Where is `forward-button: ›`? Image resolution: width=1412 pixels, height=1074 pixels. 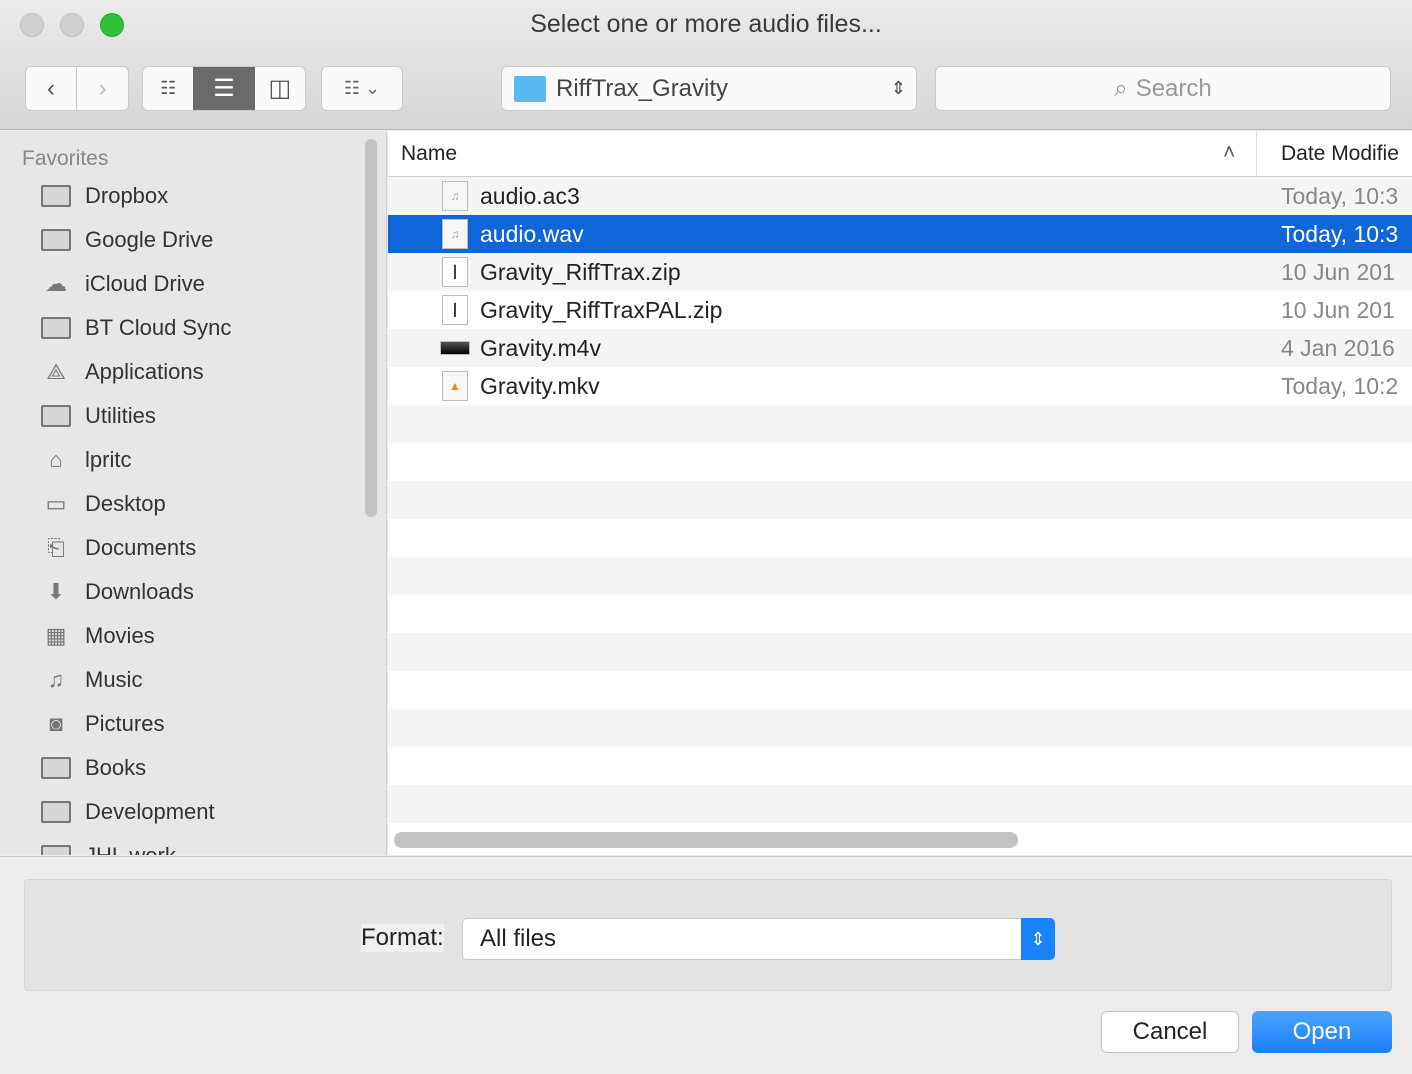 forward-button: › is located at coordinates (102, 88).